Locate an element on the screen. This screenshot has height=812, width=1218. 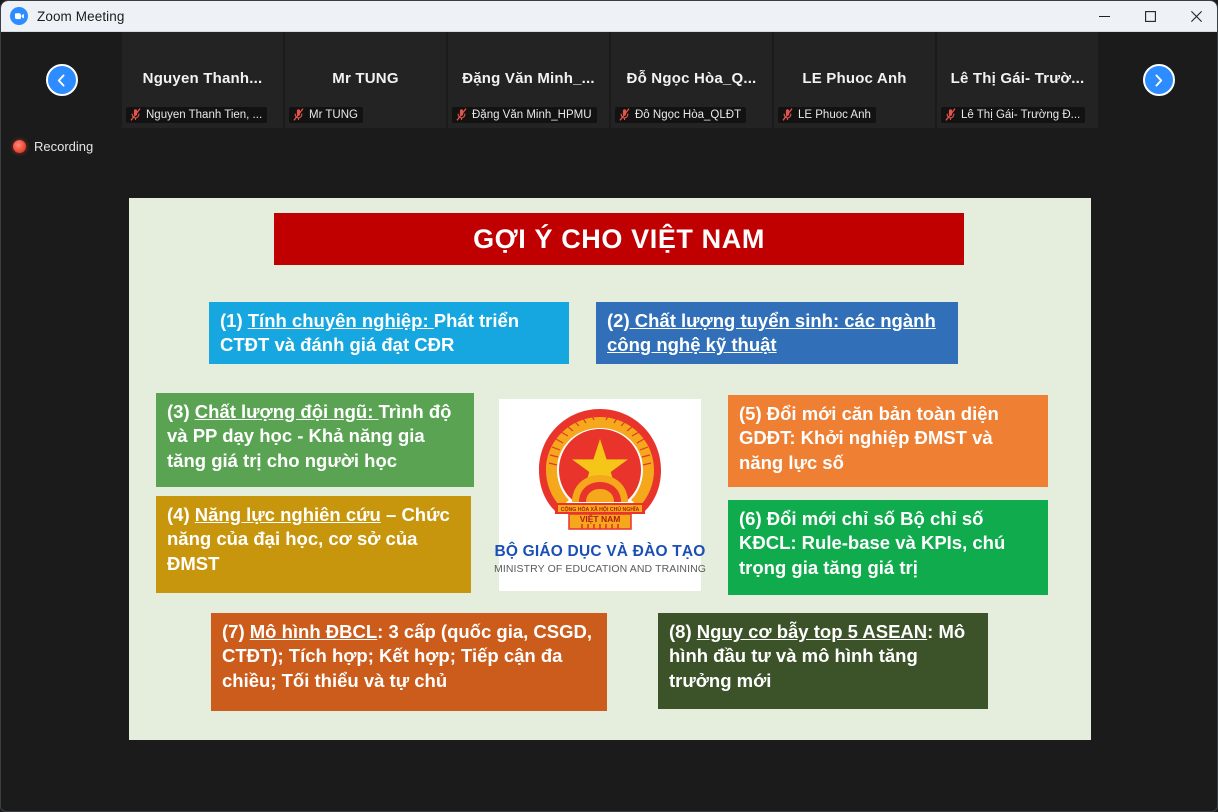
participant-name-badge: Mr TUNG is located at coordinates (326, 115).